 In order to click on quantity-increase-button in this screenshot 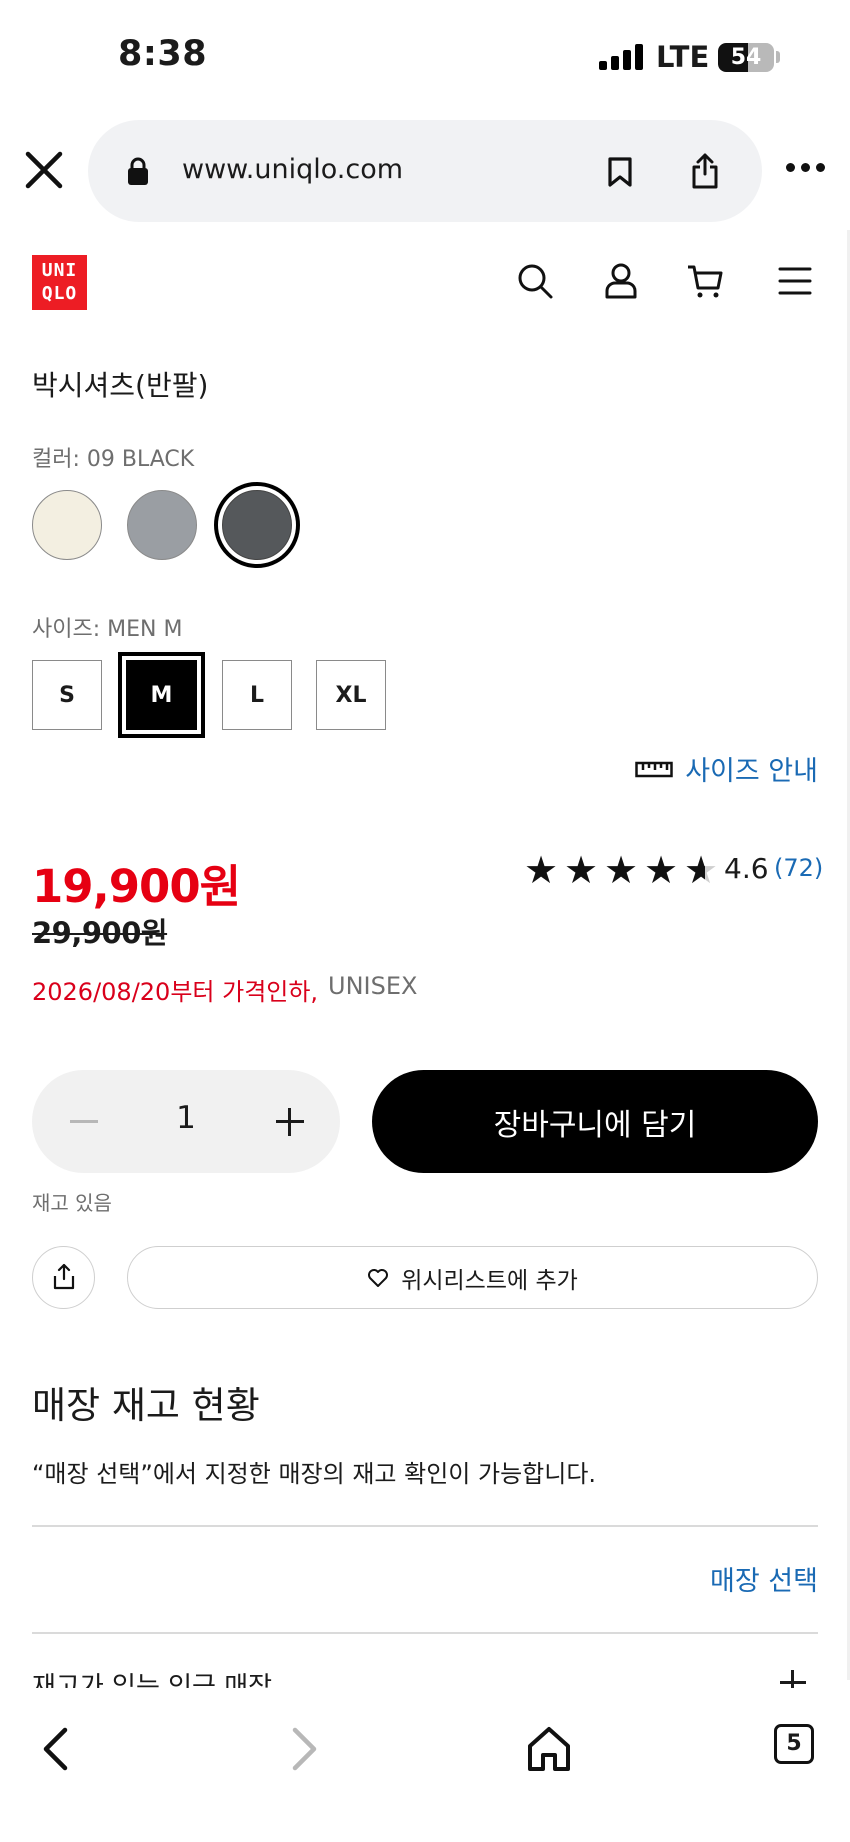, I will do `click(290, 1122)`.